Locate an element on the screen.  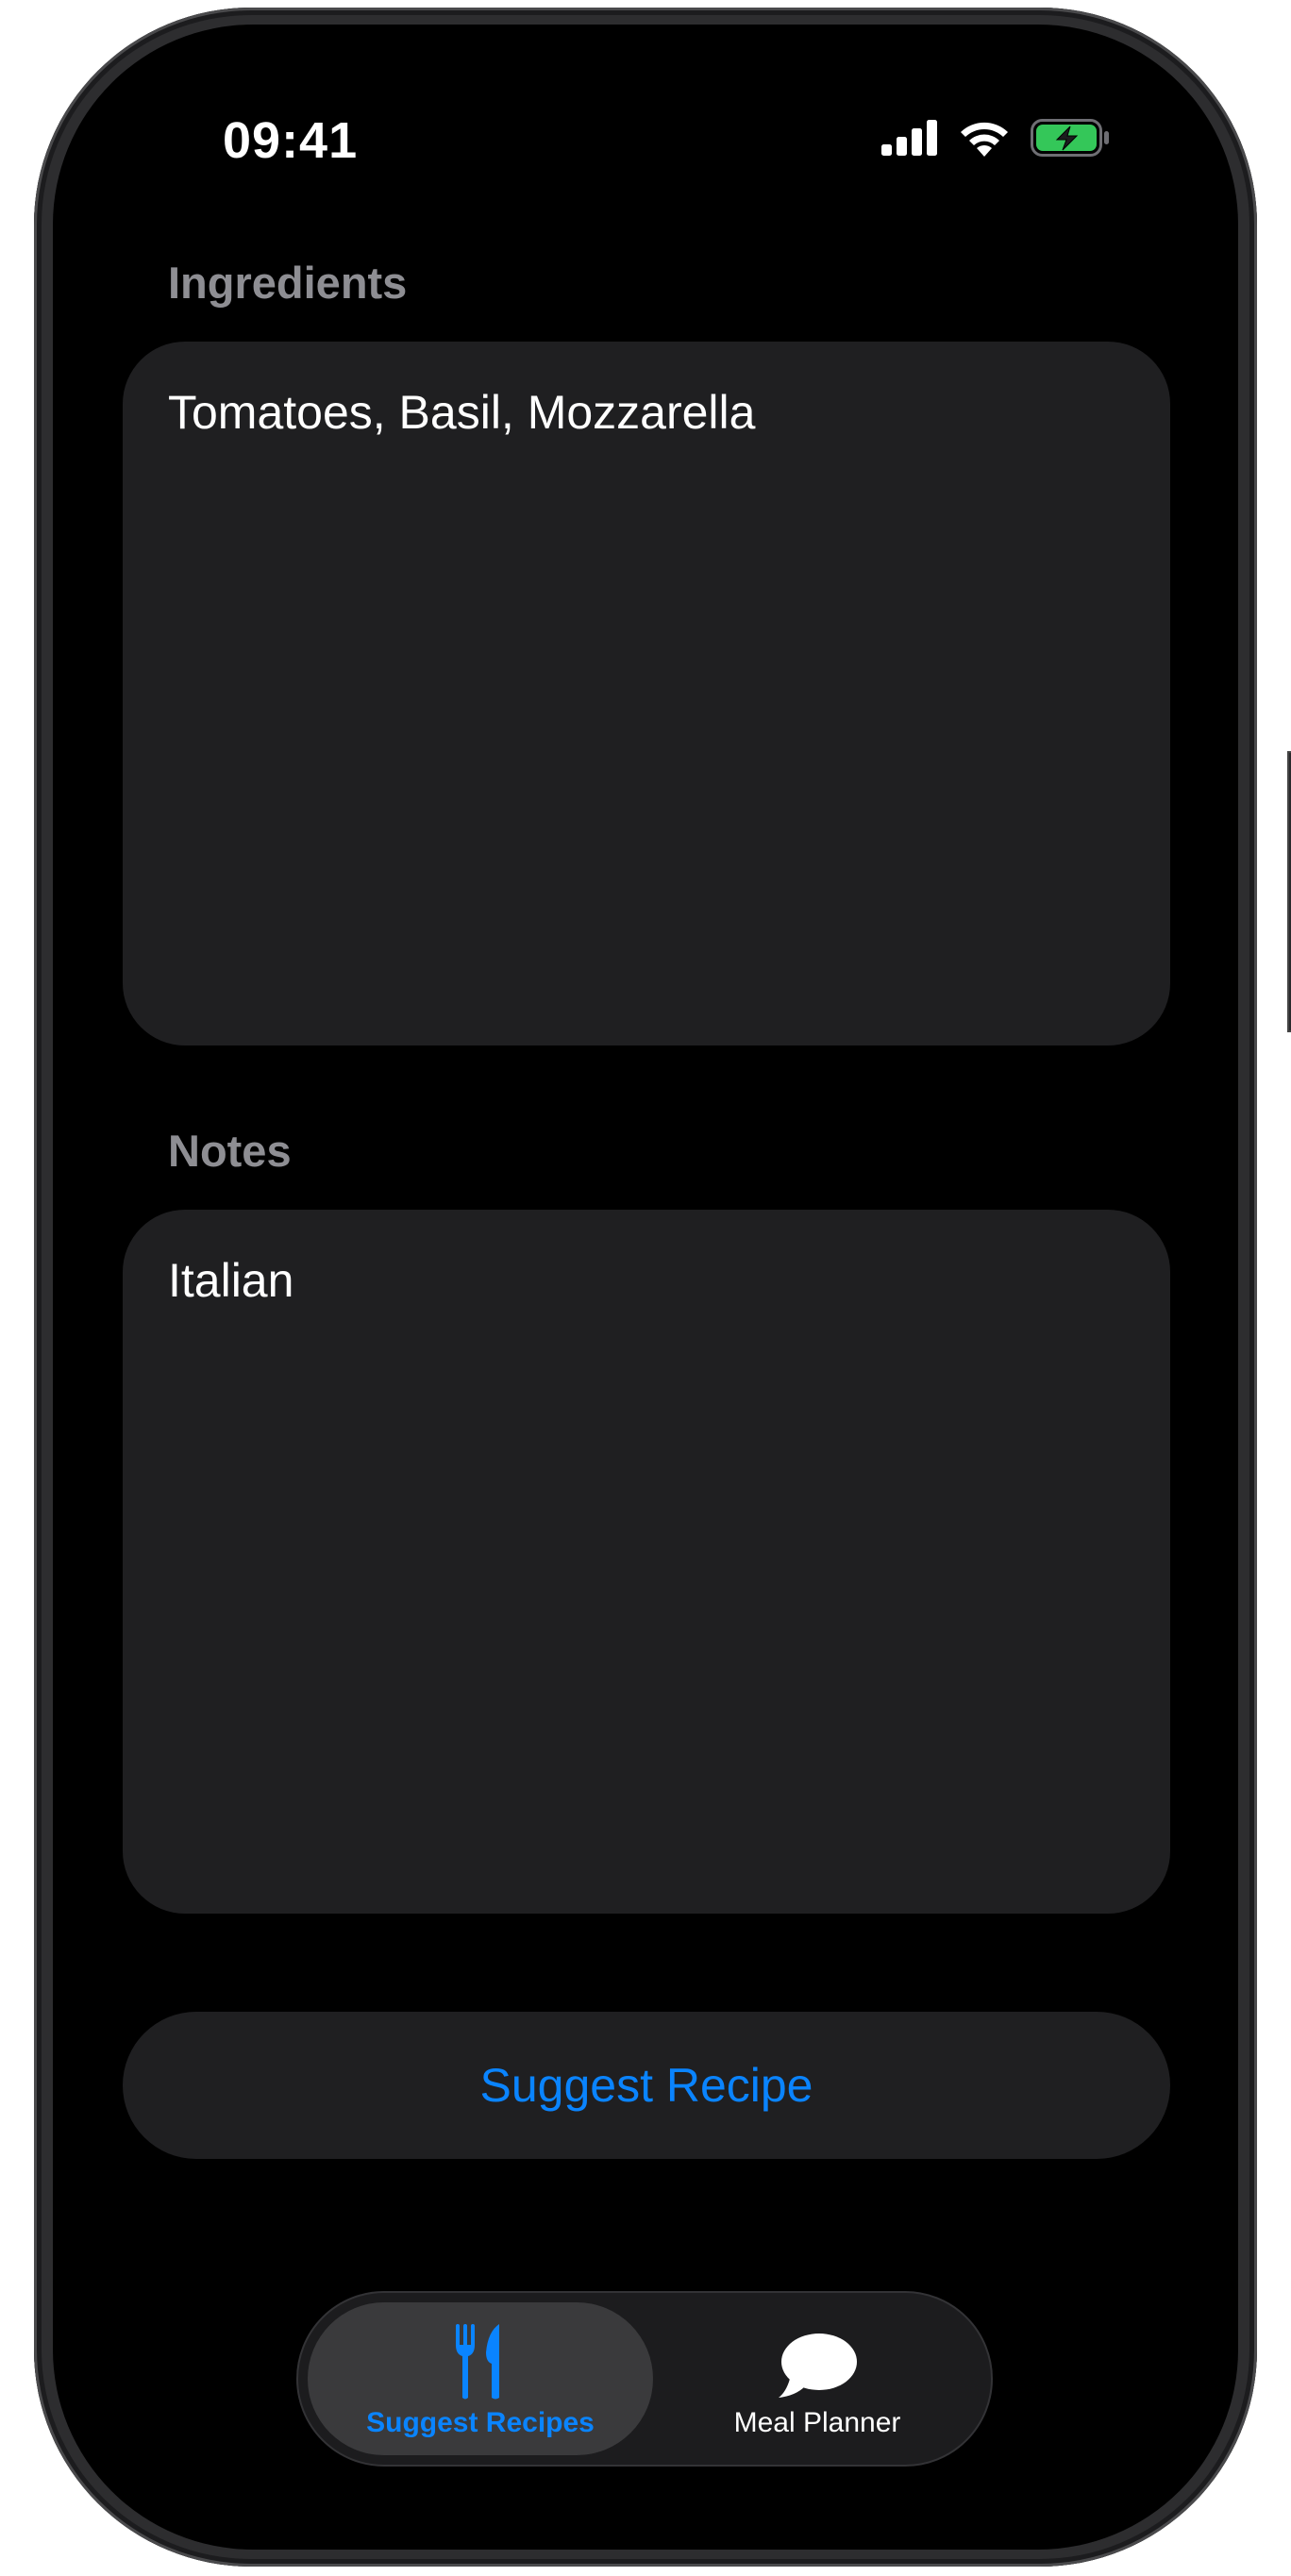
battery-charging-icon is located at coordinates (1070, 138).